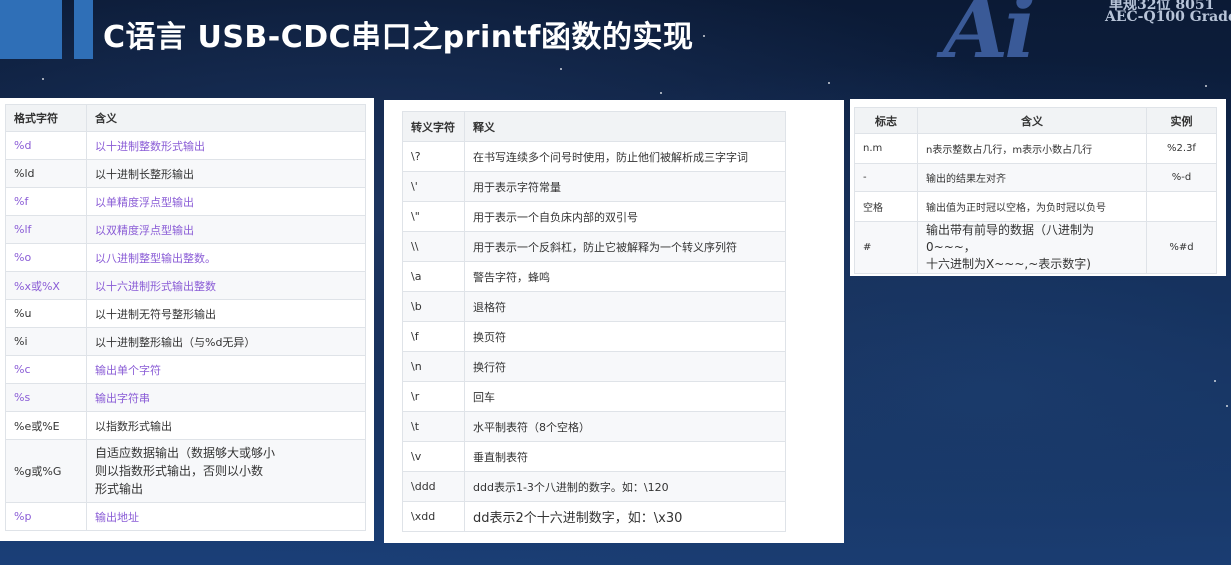  What do you see at coordinates (46, 341) in the screenshot?
I see `format-code: %i` at bounding box center [46, 341].